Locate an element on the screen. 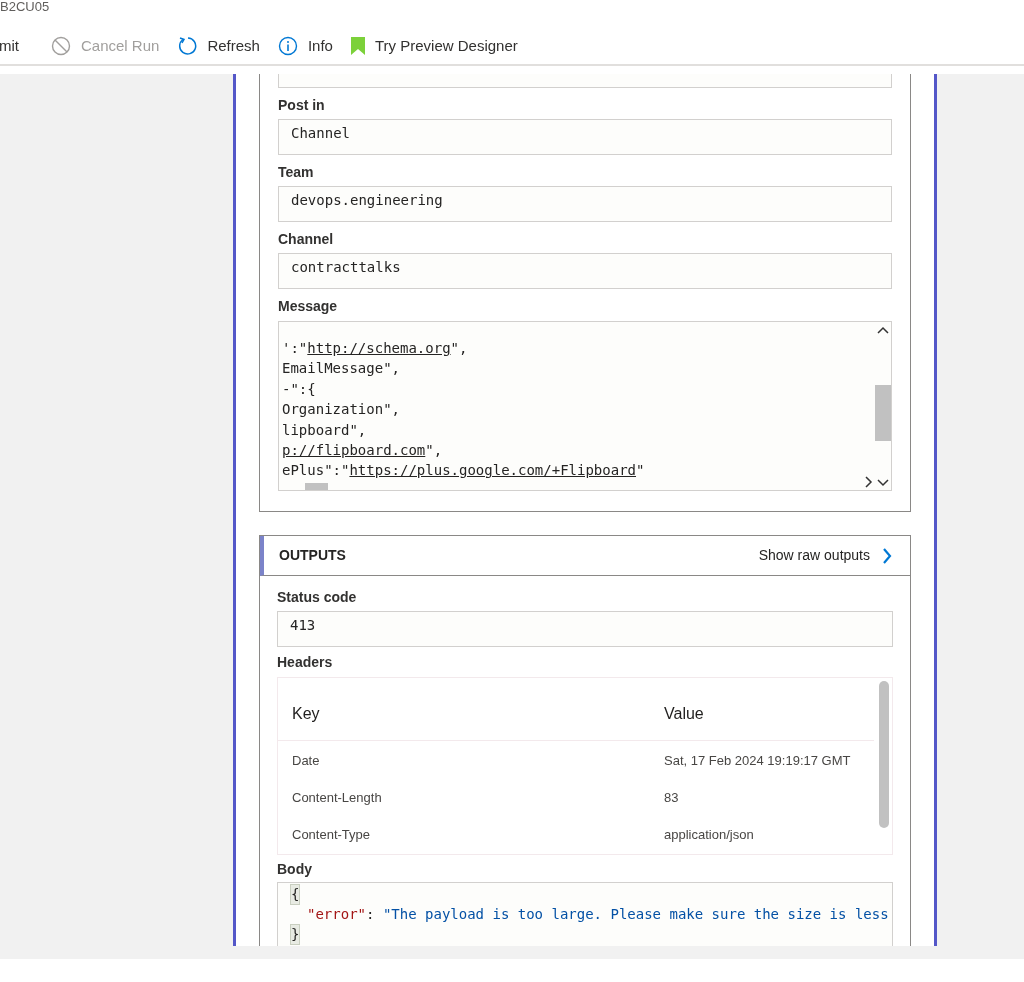 The height and width of the screenshot is (982, 1024). column-header: Value is located at coordinates (684, 714).